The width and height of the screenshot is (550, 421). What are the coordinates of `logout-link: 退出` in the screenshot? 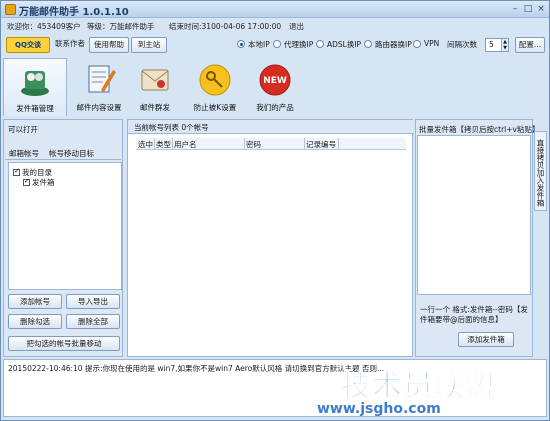 It's located at (296, 26).